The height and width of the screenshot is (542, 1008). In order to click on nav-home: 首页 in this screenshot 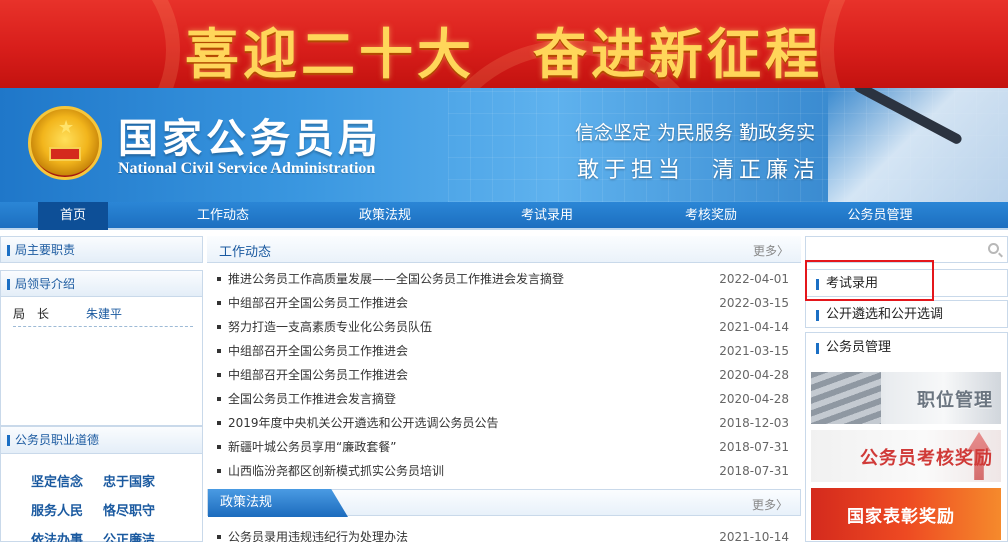, I will do `click(73, 216)`.